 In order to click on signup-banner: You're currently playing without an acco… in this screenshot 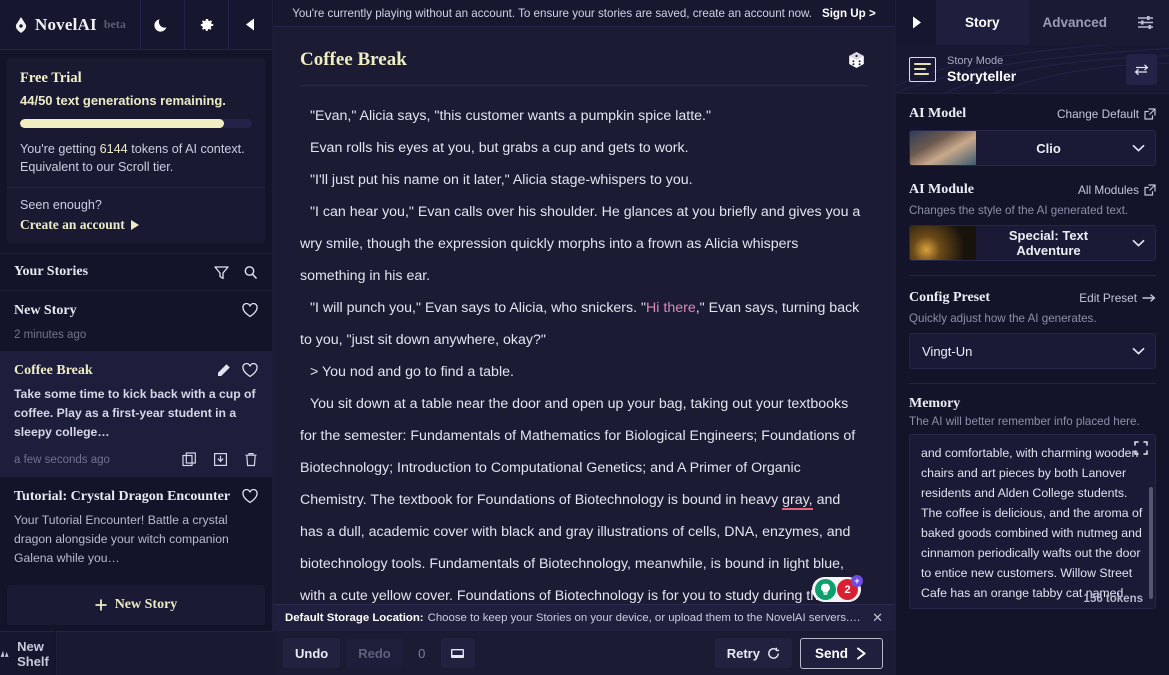, I will do `click(584, 13)`.